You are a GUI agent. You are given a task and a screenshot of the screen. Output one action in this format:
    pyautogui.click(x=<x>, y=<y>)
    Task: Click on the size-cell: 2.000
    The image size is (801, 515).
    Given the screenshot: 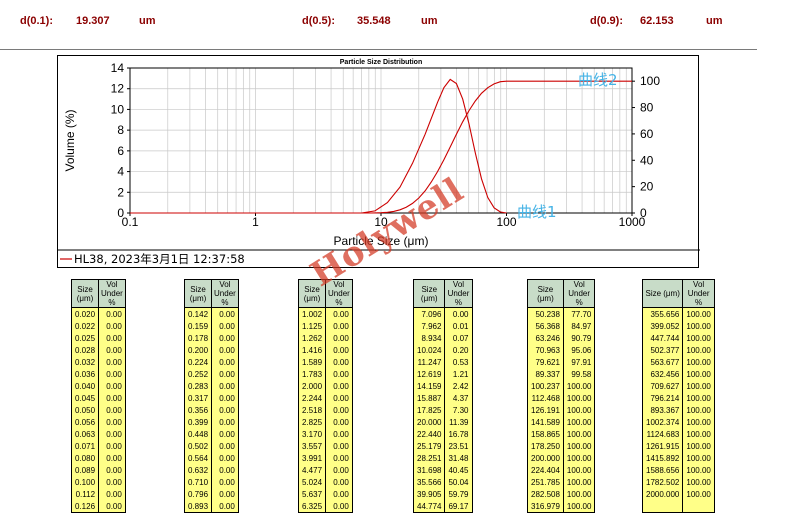 What is the action you would take?
    pyautogui.click(x=312, y=386)
    